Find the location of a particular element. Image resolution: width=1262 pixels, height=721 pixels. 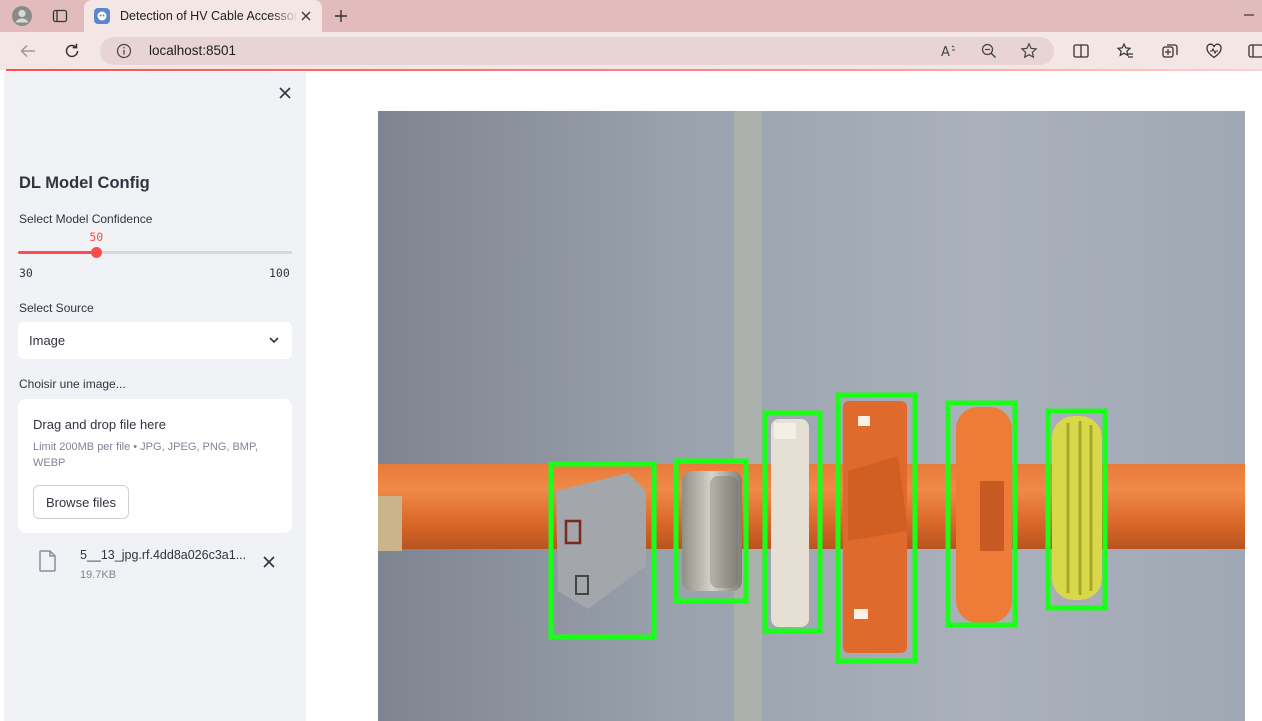

confidence-label: Select Model Confidence is located at coordinates (86, 219).